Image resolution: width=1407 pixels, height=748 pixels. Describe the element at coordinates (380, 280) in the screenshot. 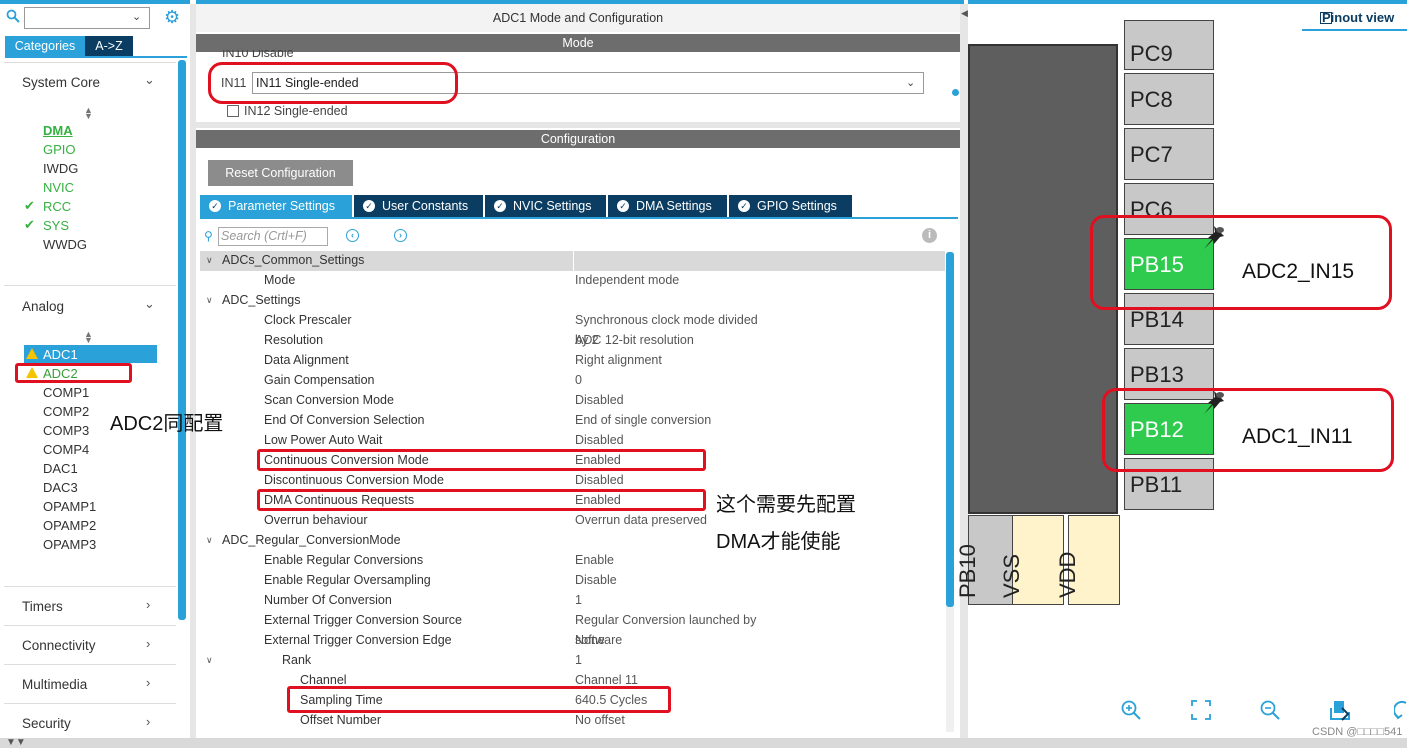

I see `param-row: Mode Independent mode` at that location.